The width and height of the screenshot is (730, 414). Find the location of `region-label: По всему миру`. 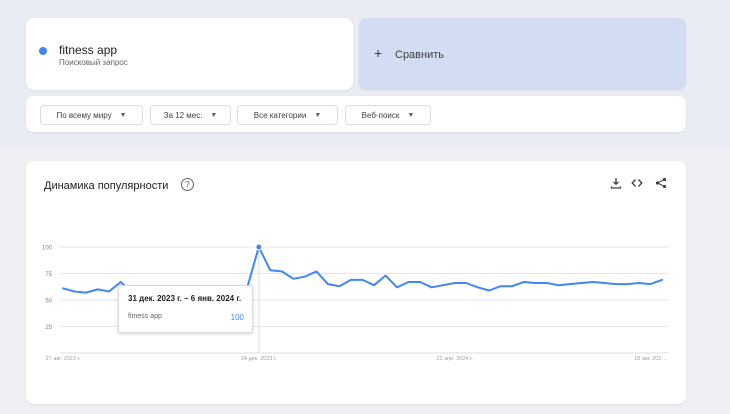

region-label: По всему миру is located at coordinates (84, 115).